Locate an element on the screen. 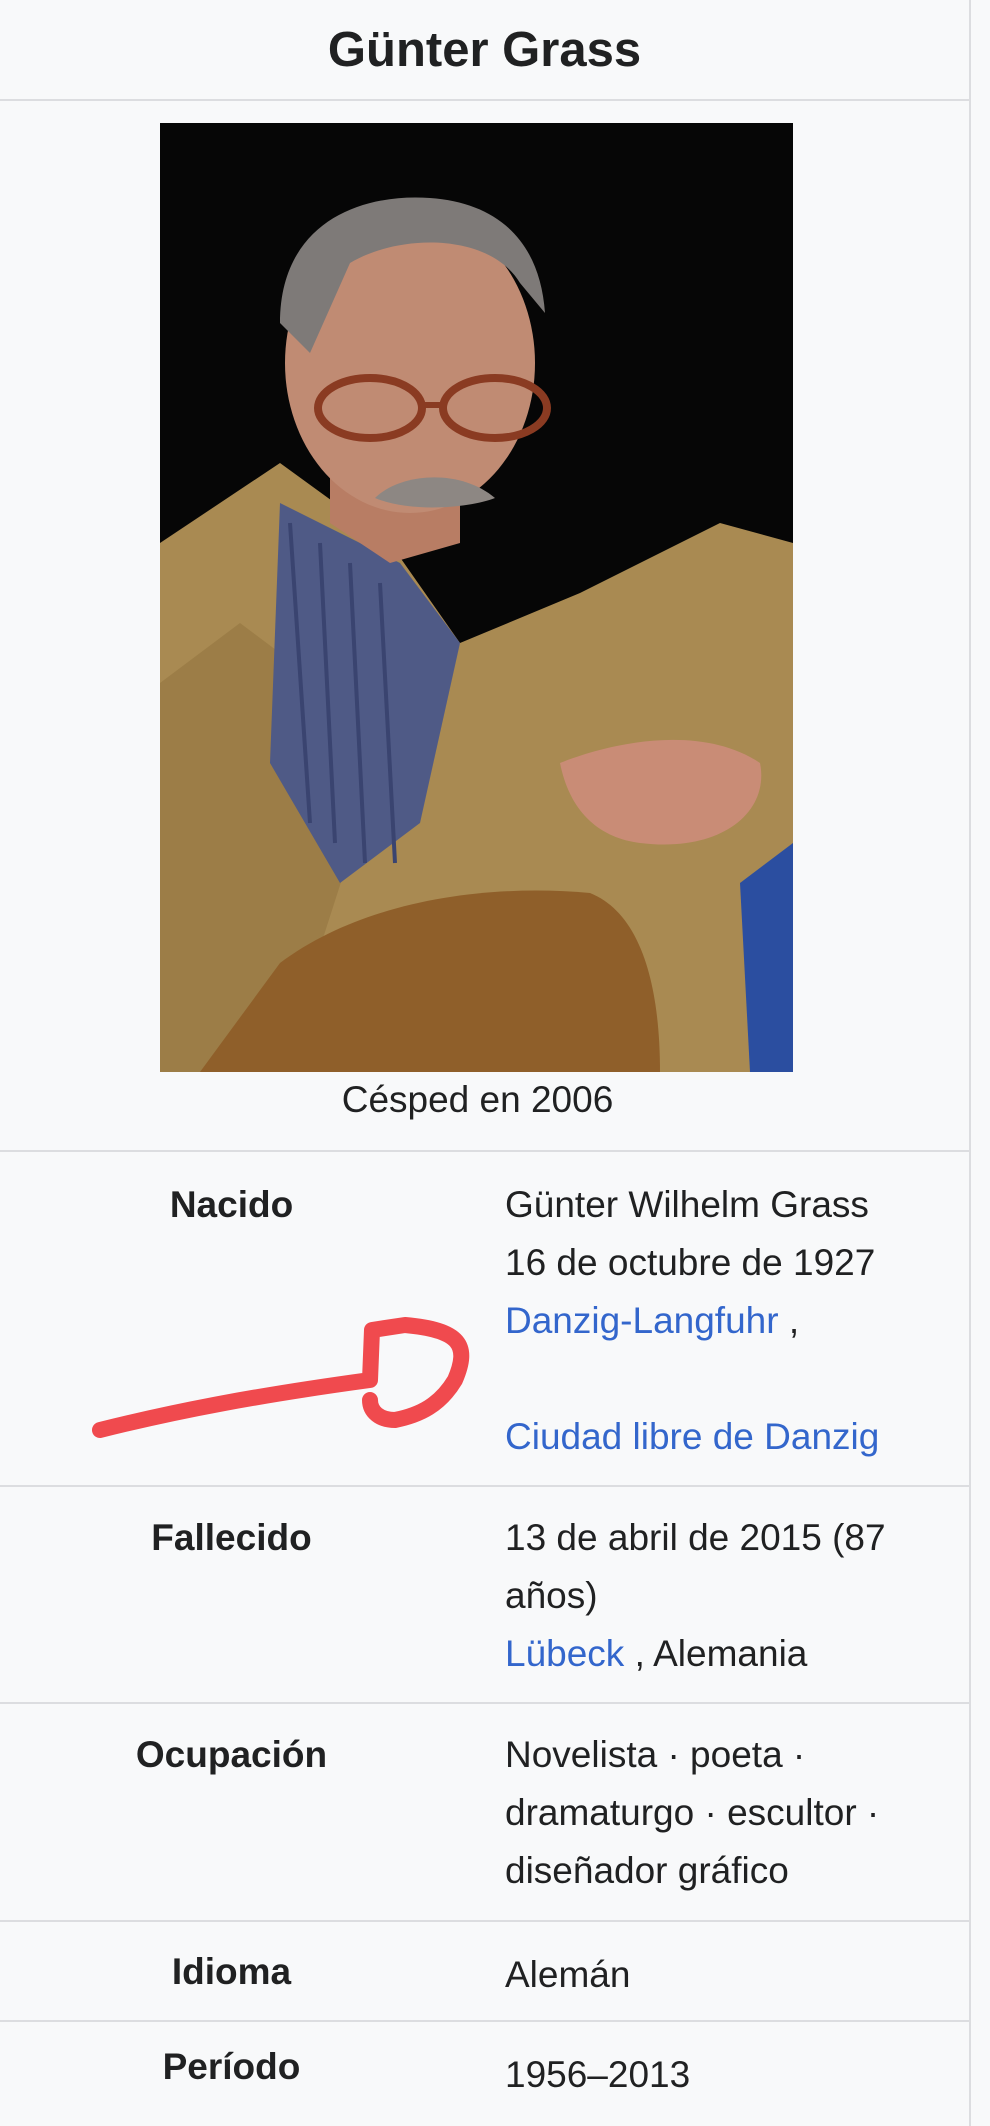  language-label: Idioma is located at coordinates (231, 1971).